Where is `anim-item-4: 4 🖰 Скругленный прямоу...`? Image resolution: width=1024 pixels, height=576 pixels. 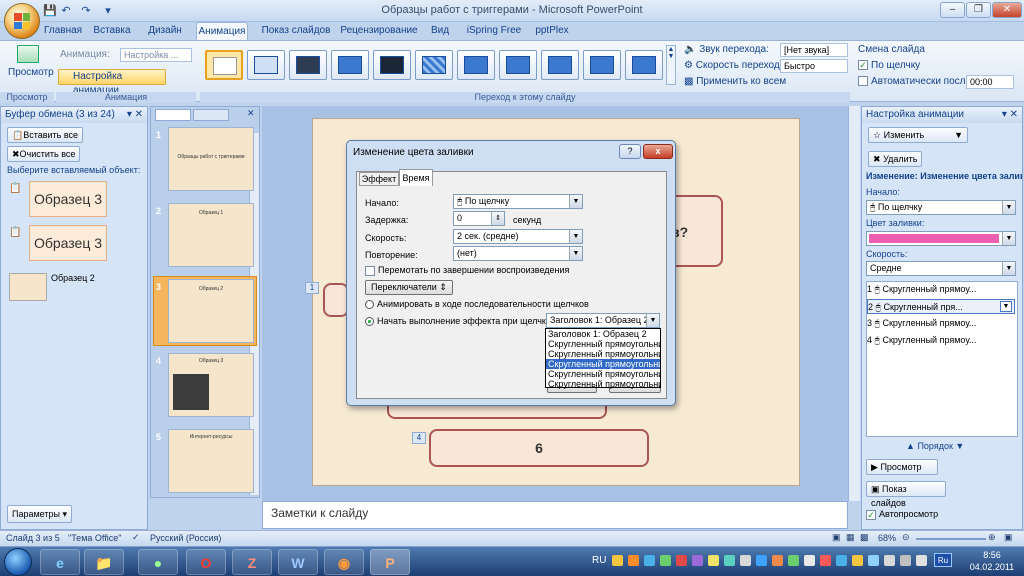
anim-item-4: 4 🖰 Скругленный прямоу... is located at coordinates (941, 340).